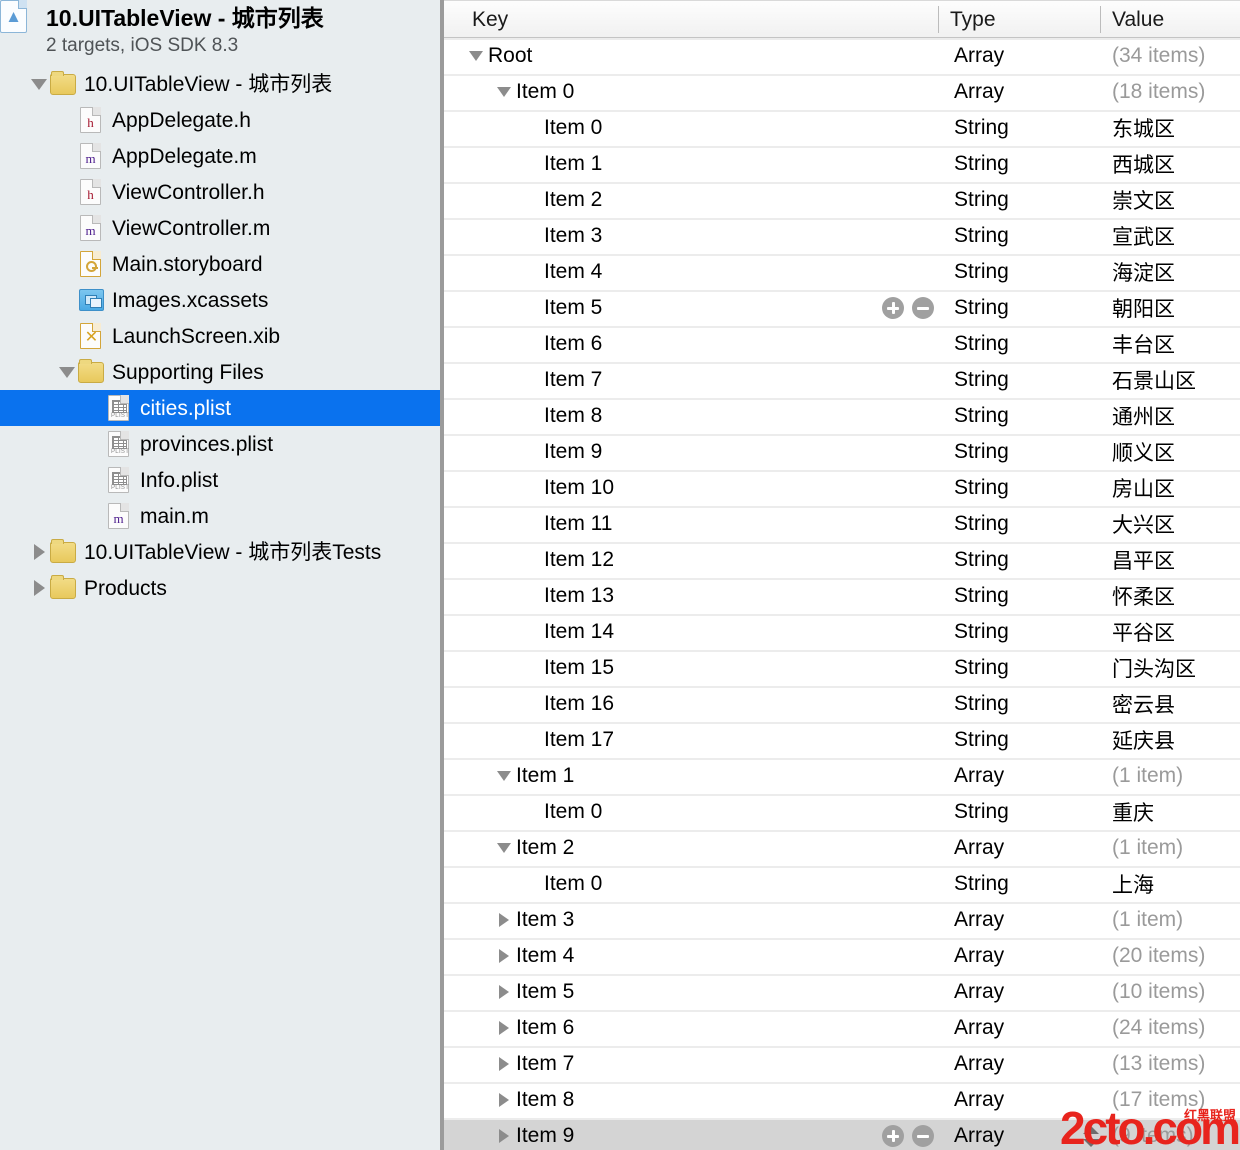  I want to click on cell-value: (10 items), so click(1158, 992).